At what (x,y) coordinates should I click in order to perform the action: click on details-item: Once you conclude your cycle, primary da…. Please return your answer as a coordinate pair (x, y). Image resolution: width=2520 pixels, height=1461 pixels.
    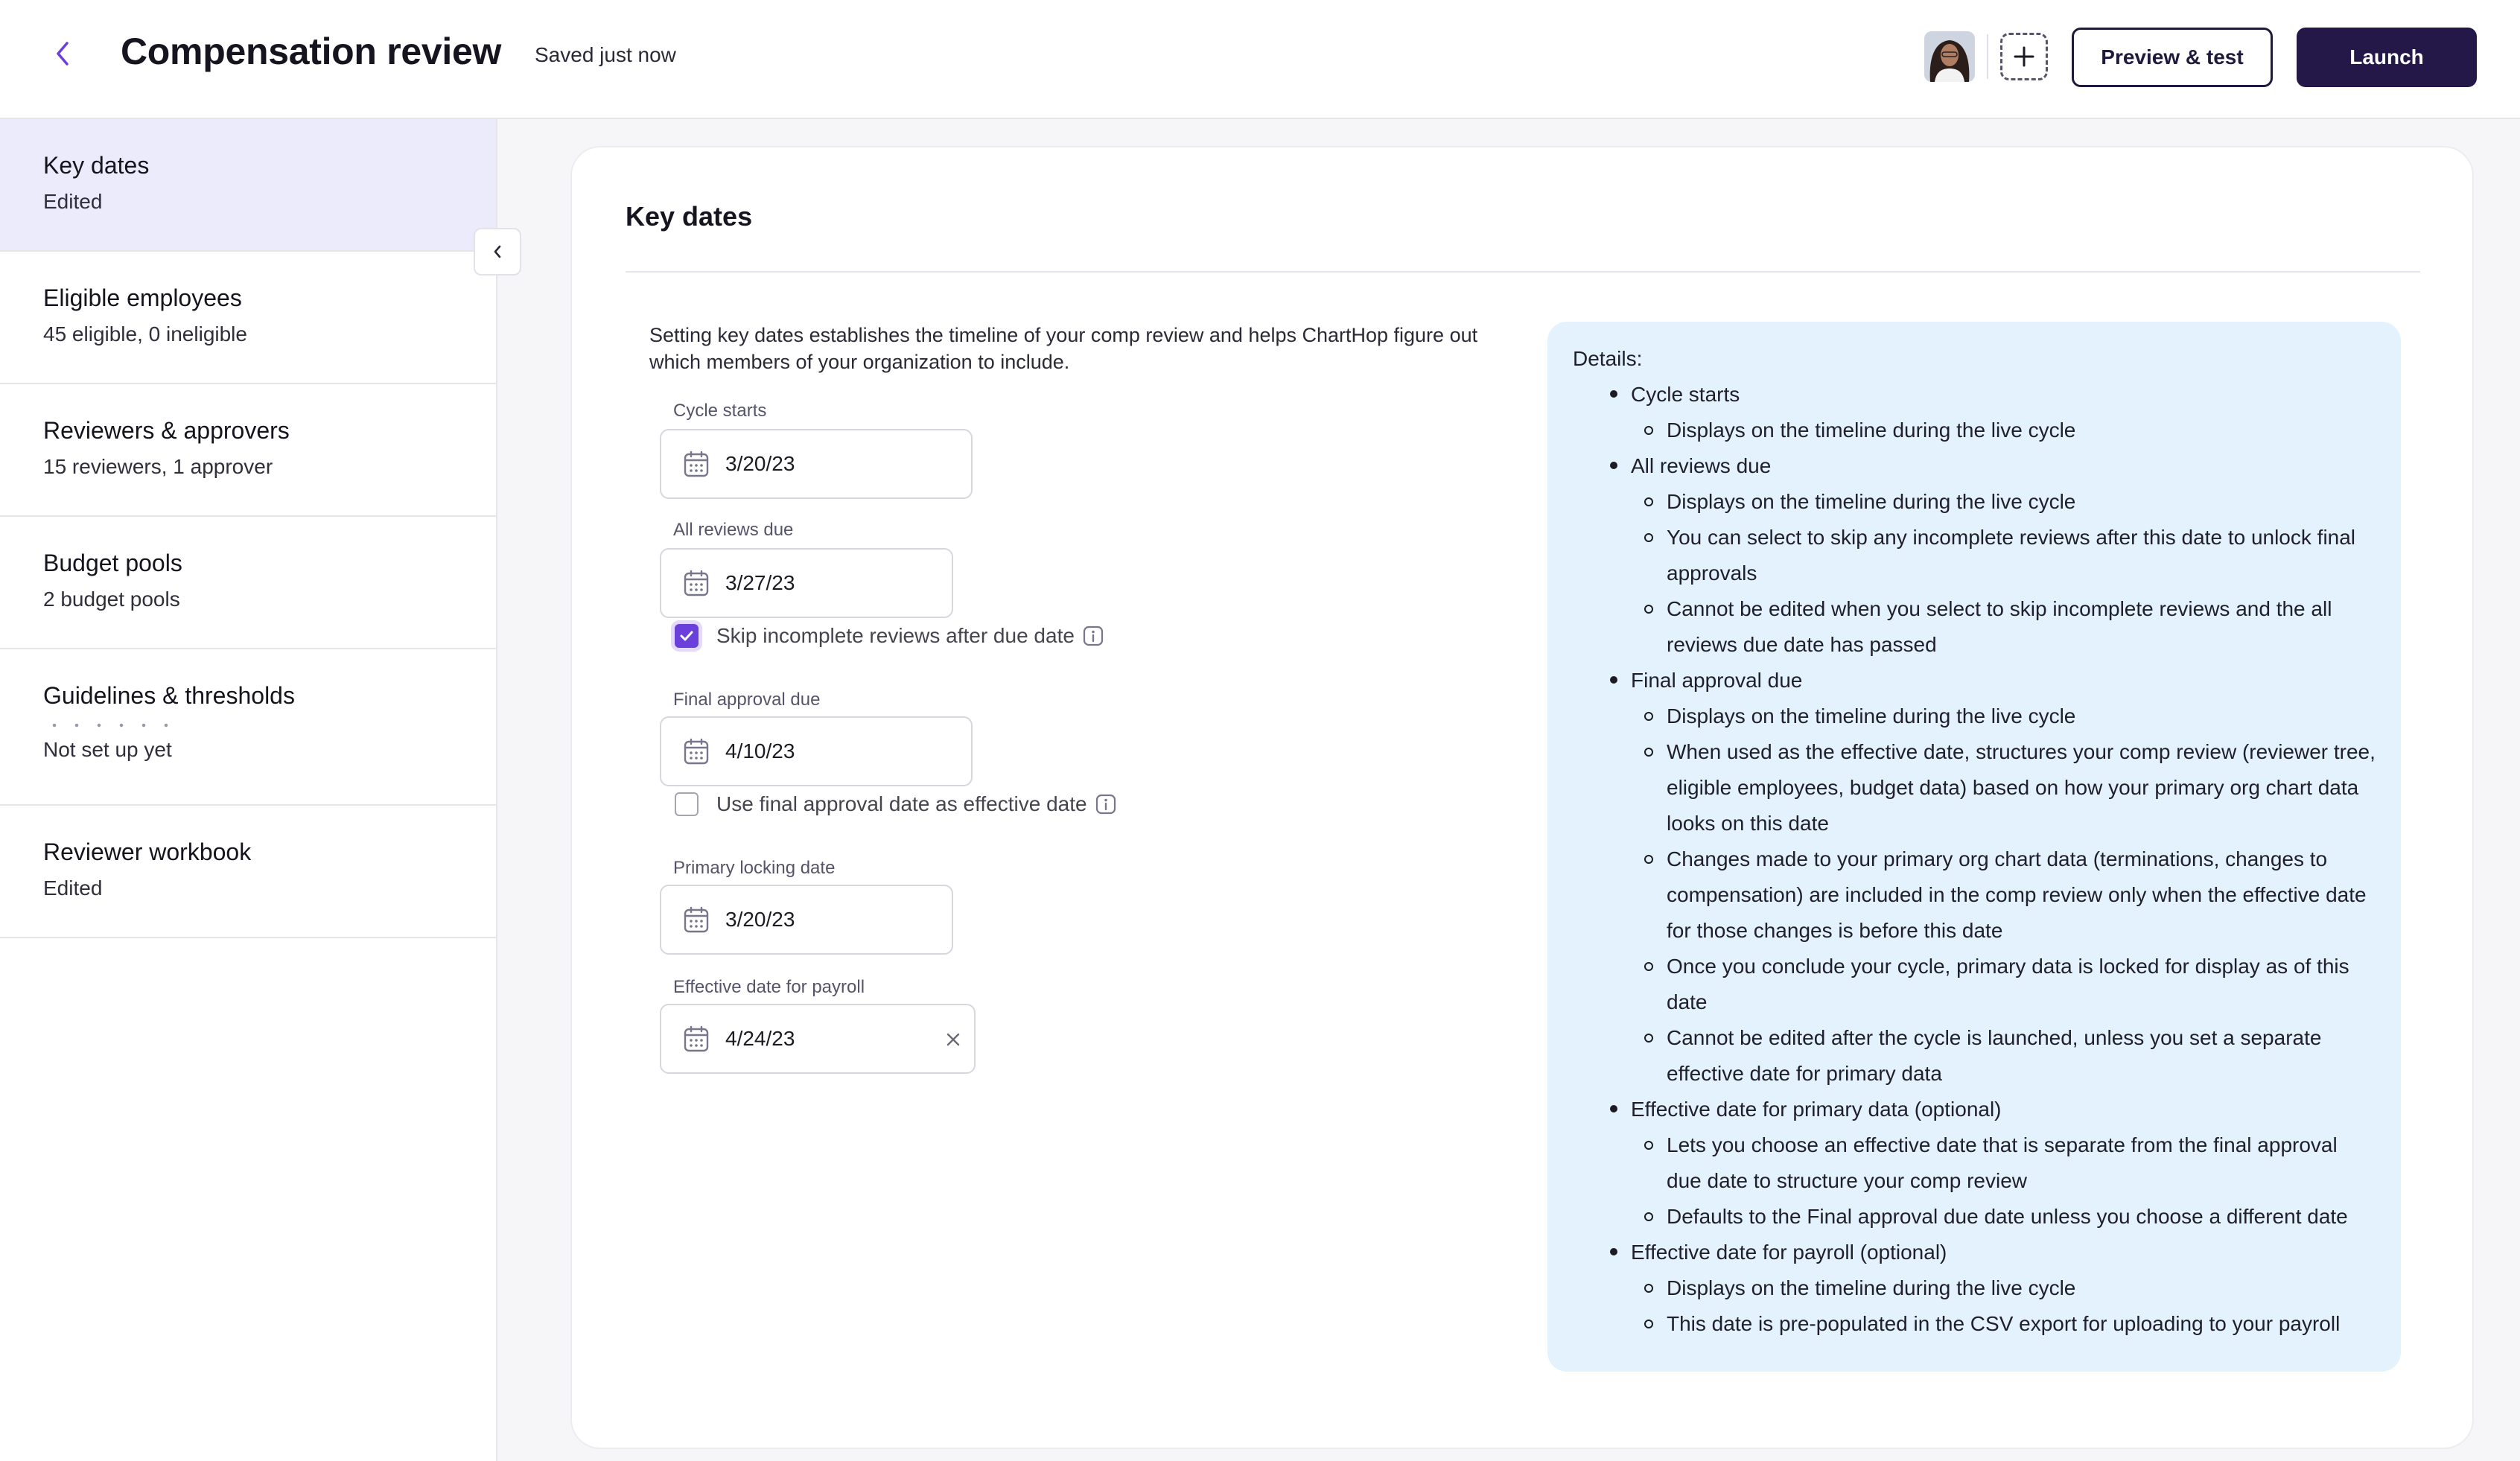
    Looking at the image, I should click on (2003, 985).